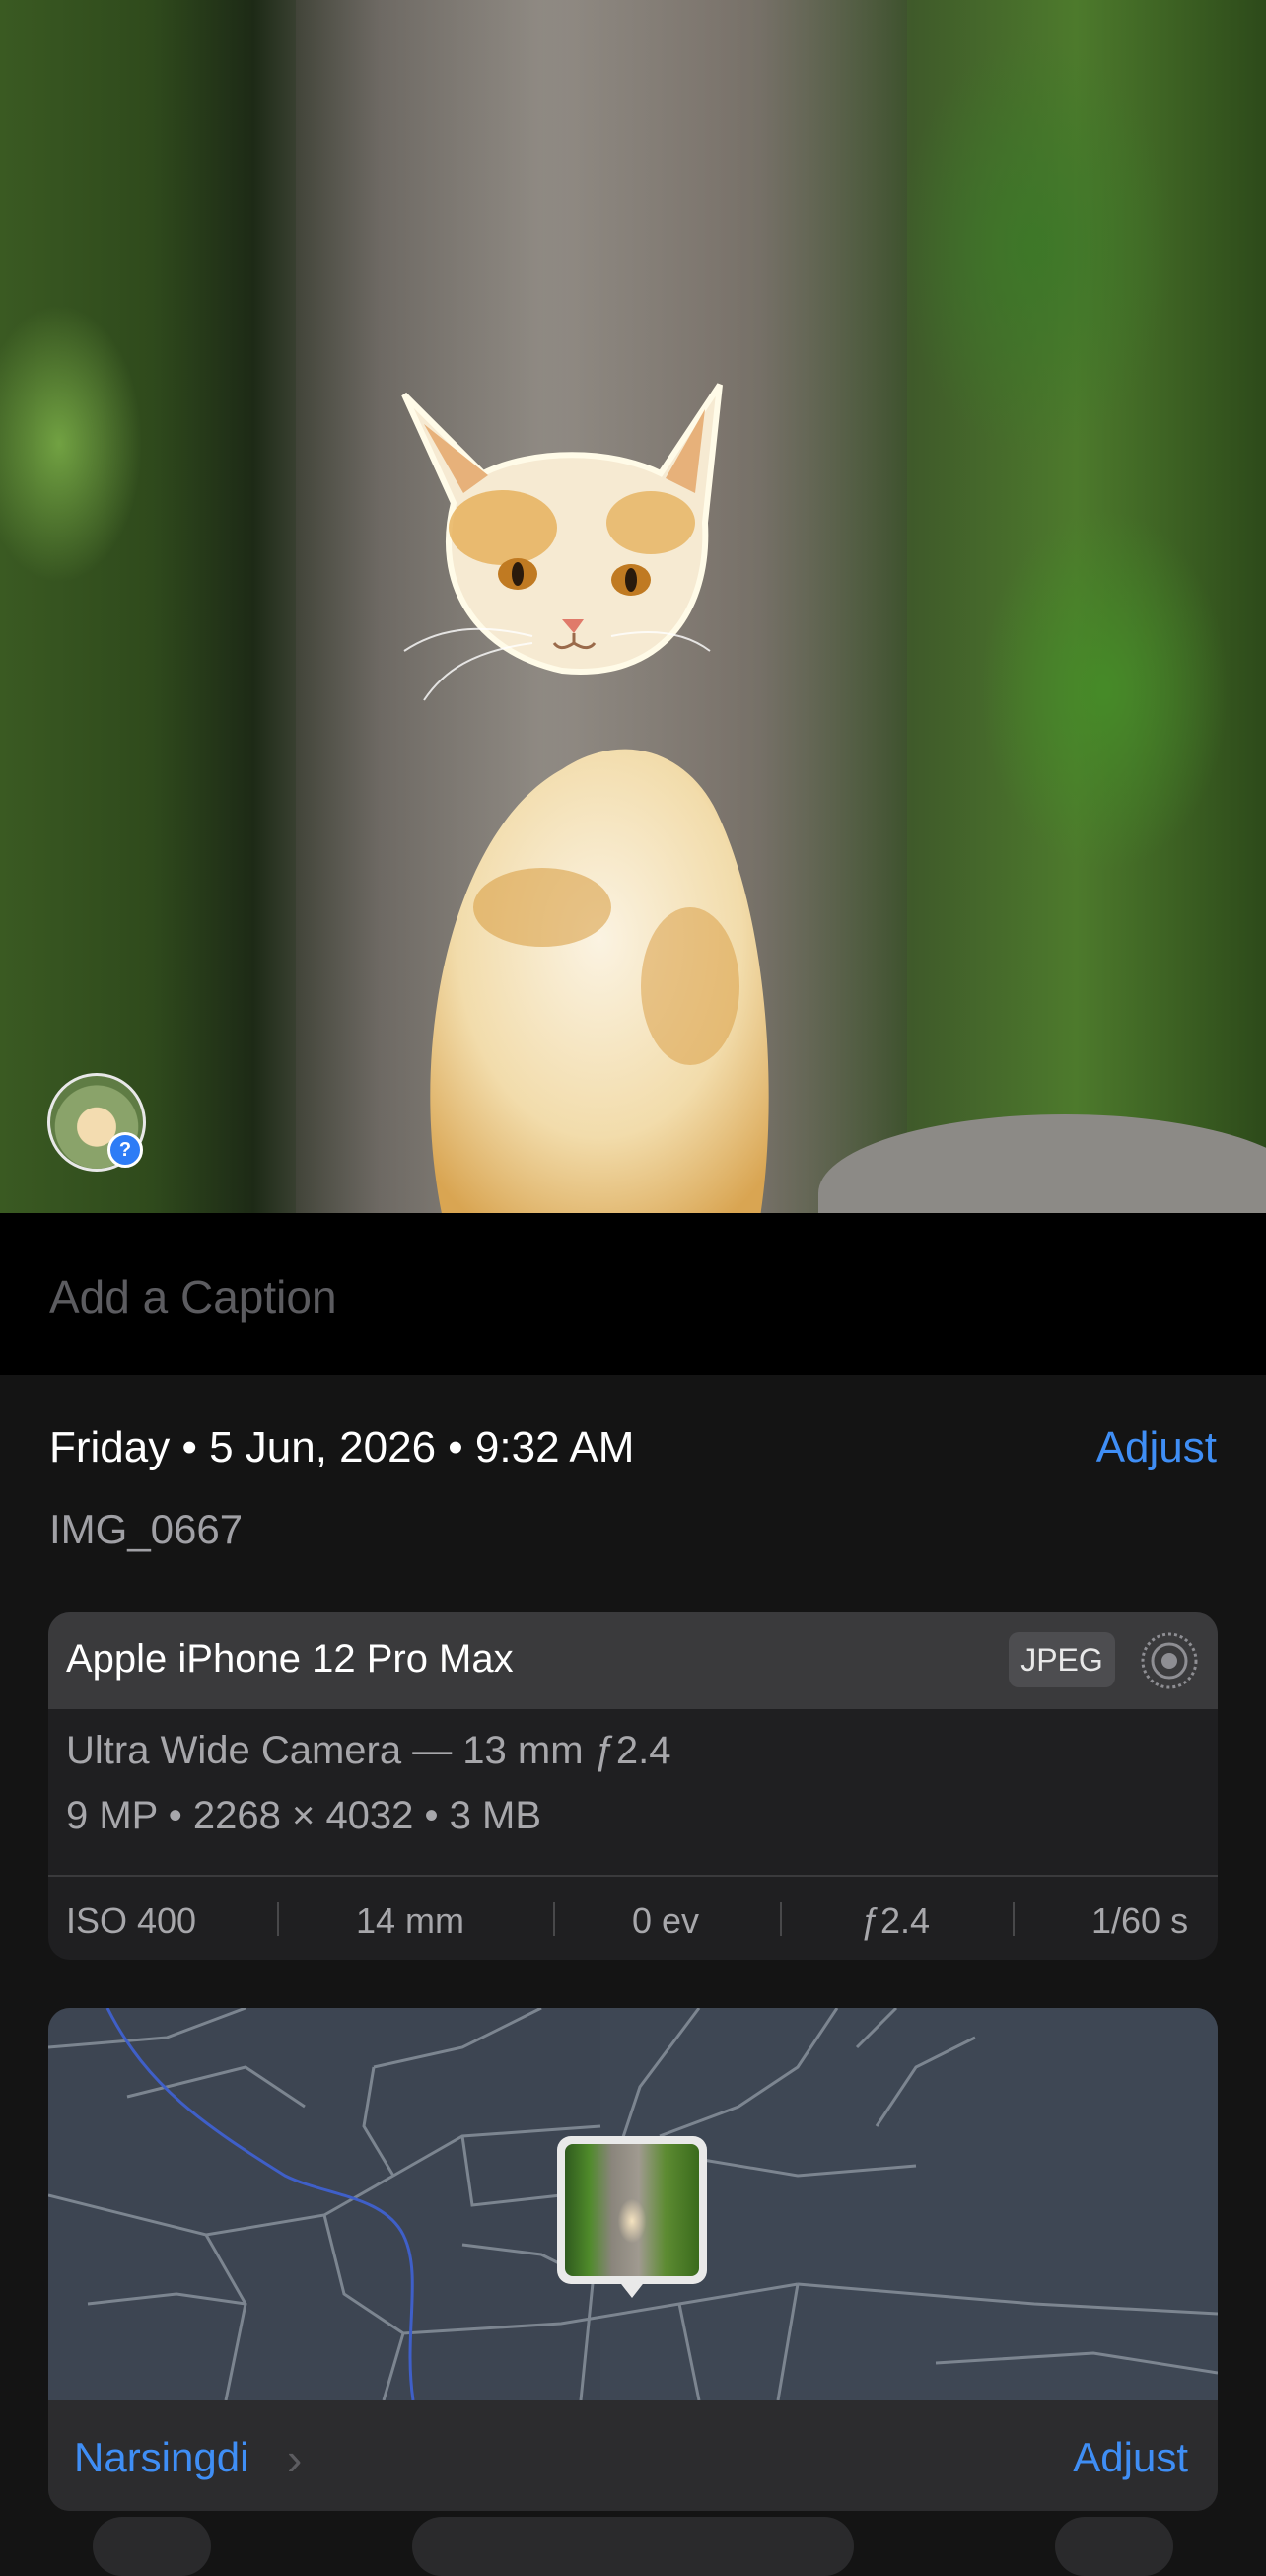 The width and height of the screenshot is (1266, 2576). What do you see at coordinates (1114, 2546) in the screenshot?
I see `toolbar-delete-button` at bounding box center [1114, 2546].